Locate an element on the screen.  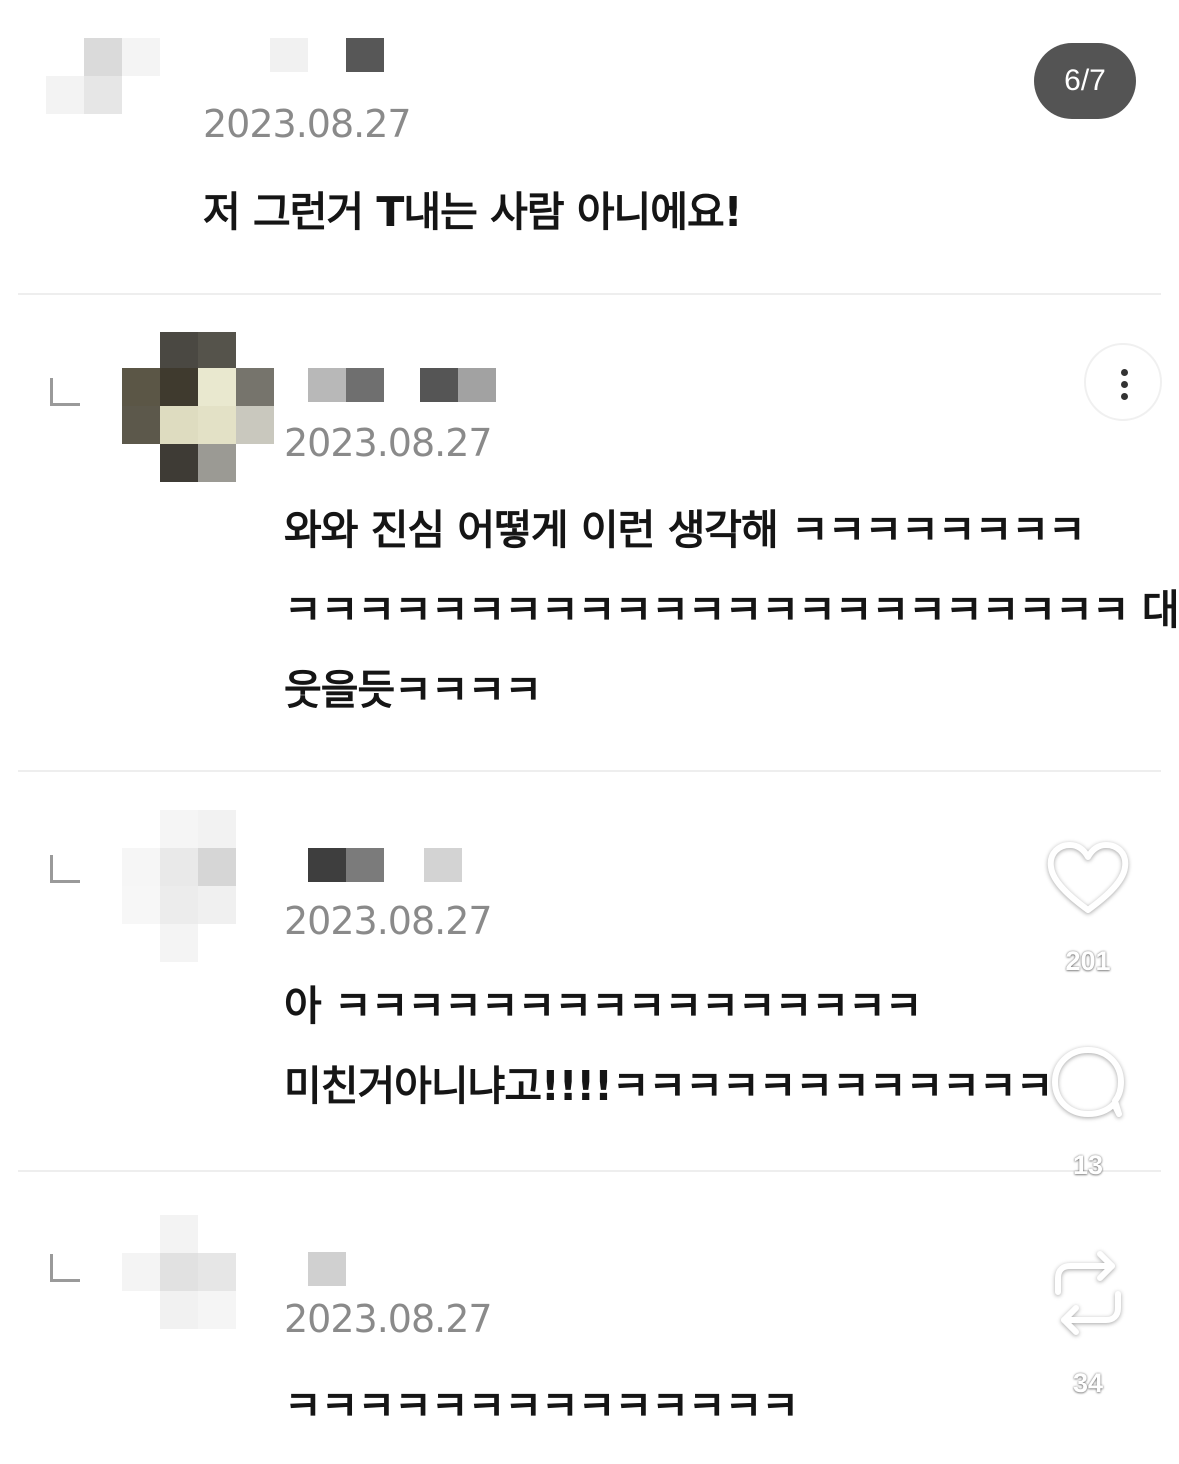
comment-line: 웃을듯ㅋㅋㅋㅋ is located at coordinates (413, 690).